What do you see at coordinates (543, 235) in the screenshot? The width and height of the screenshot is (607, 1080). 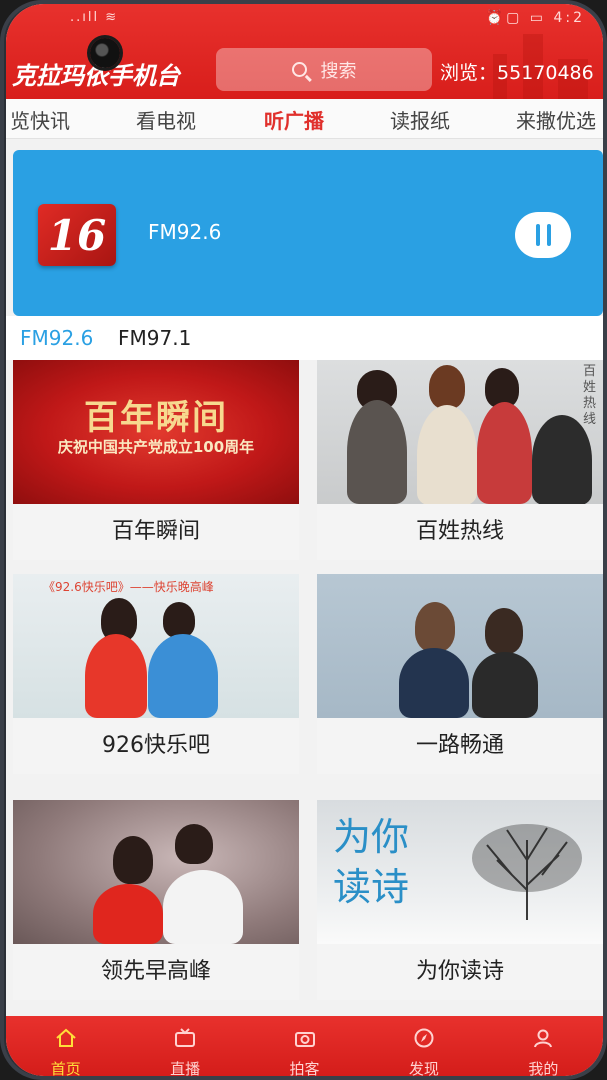 I see `pause-button` at bounding box center [543, 235].